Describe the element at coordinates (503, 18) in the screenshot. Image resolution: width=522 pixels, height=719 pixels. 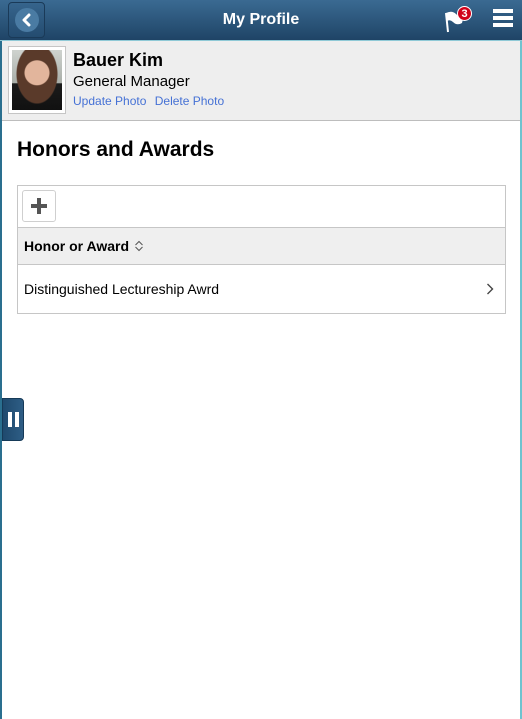
I see `hamburger-menu-icon` at that location.